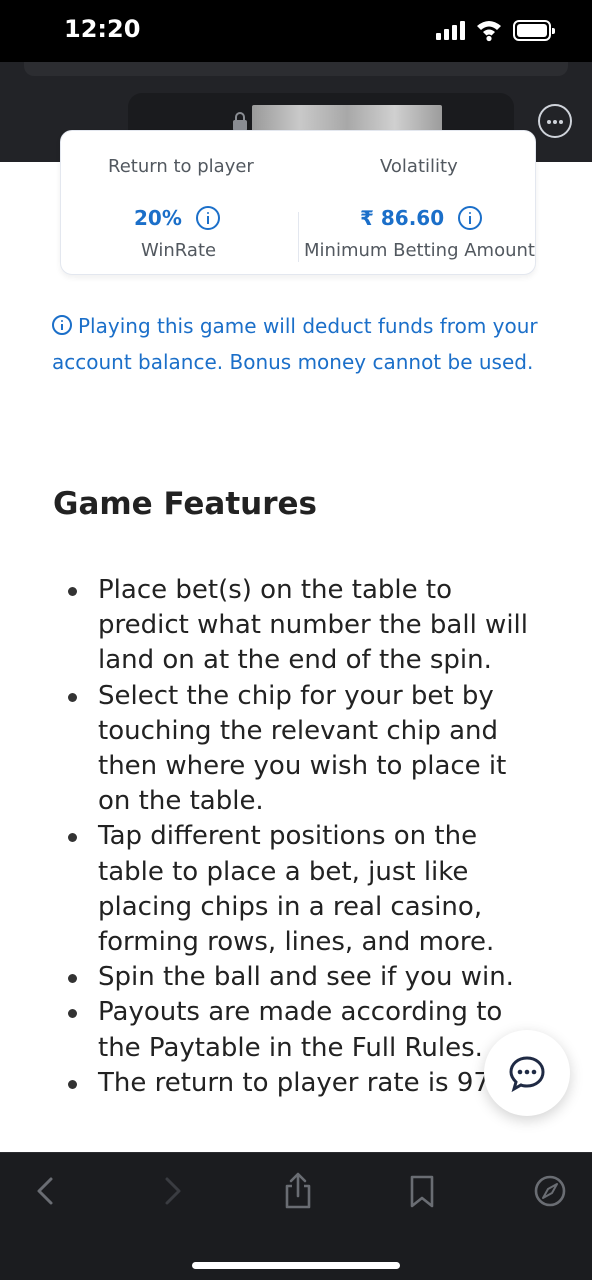 Image resolution: width=592 pixels, height=1280 pixels. I want to click on section-title-game-features: Game Features, so click(185, 504).